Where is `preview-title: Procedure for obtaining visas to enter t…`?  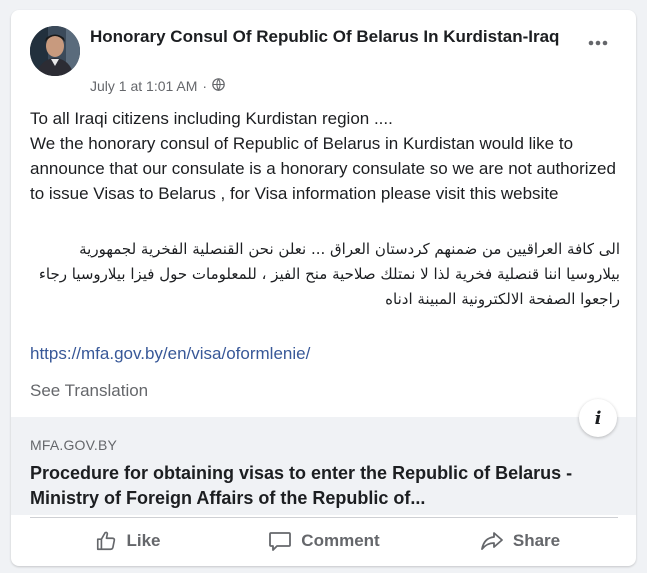 preview-title: Procedure for obtaining visas to enter t… is located at coordinates (310, 486).